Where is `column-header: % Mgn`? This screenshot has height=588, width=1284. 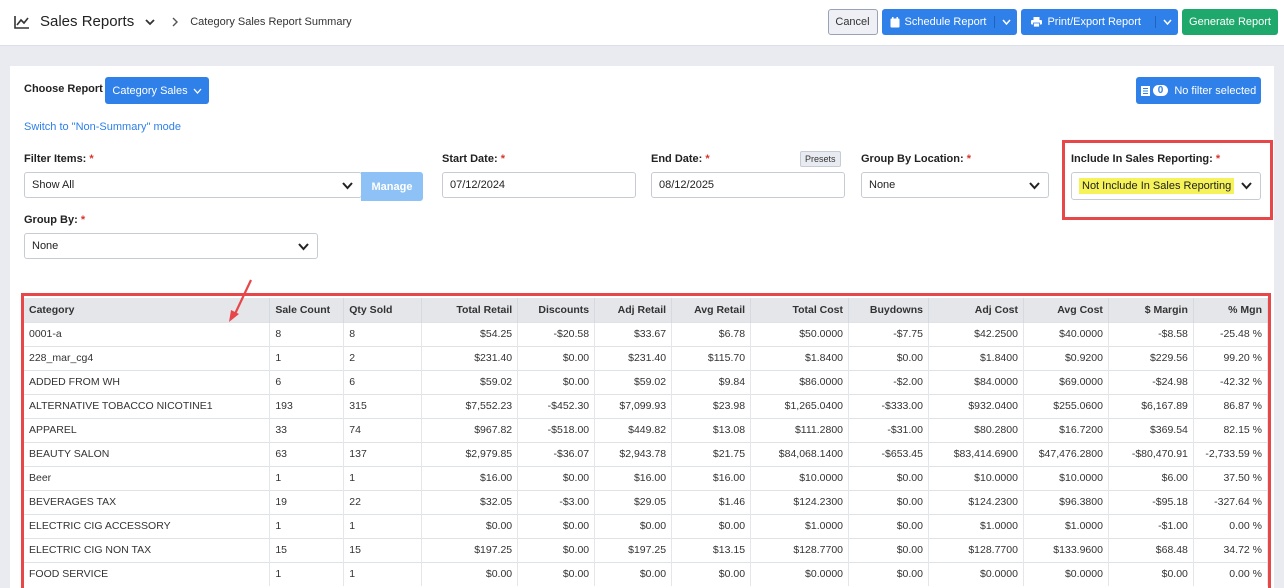 column-header: % Mgn is located at coordinates (1231, 310).